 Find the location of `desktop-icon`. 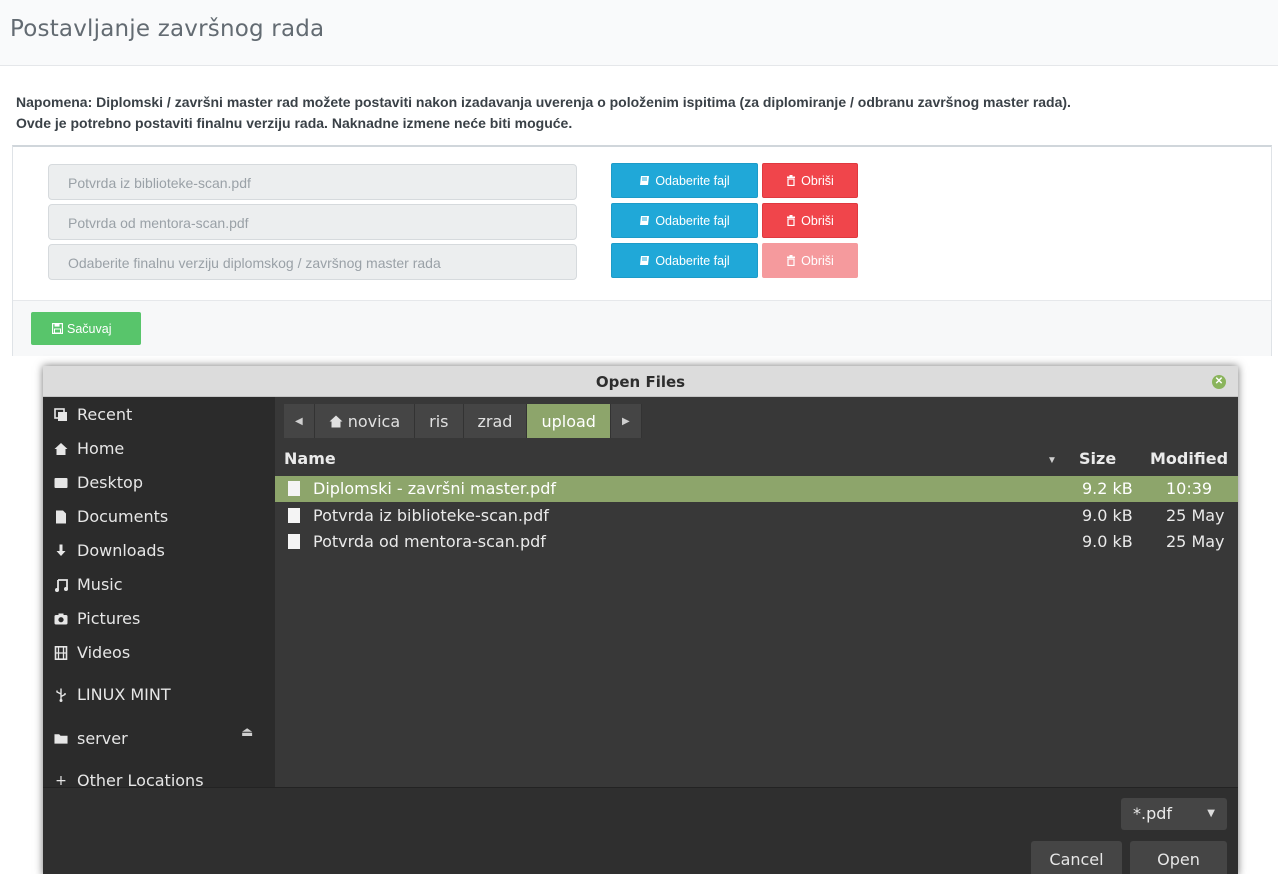

desktop-icon is located at coordinates (61, 483).